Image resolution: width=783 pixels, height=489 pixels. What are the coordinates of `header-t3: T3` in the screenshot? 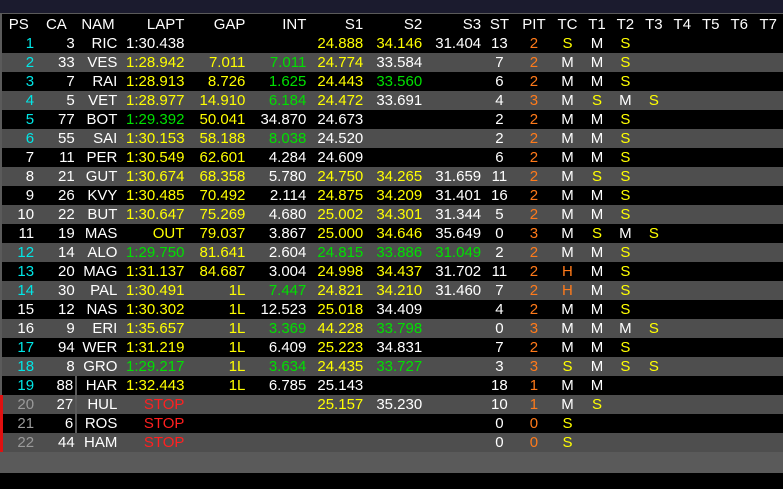 It's located at (654, 24).